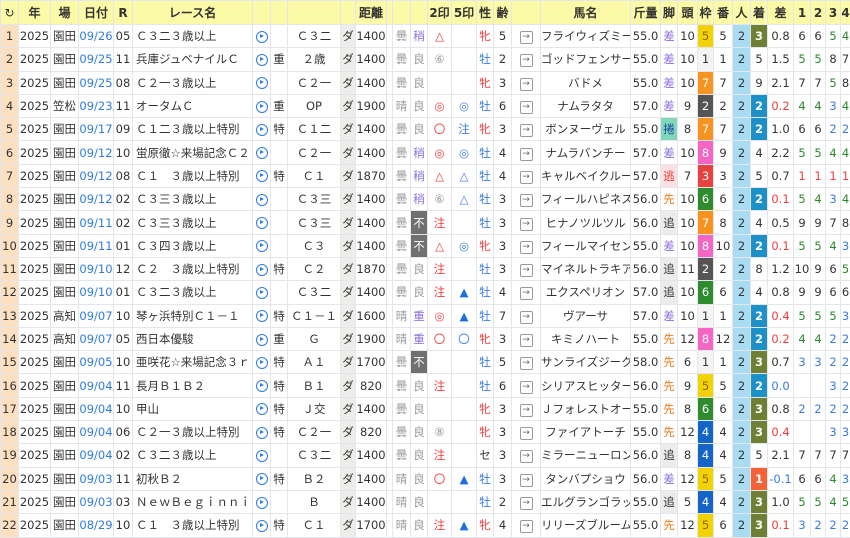  Describe the element at coordinates (193, 245) in the screenshot. I see `race-name: Ｃ３四３歳以上` at that location.